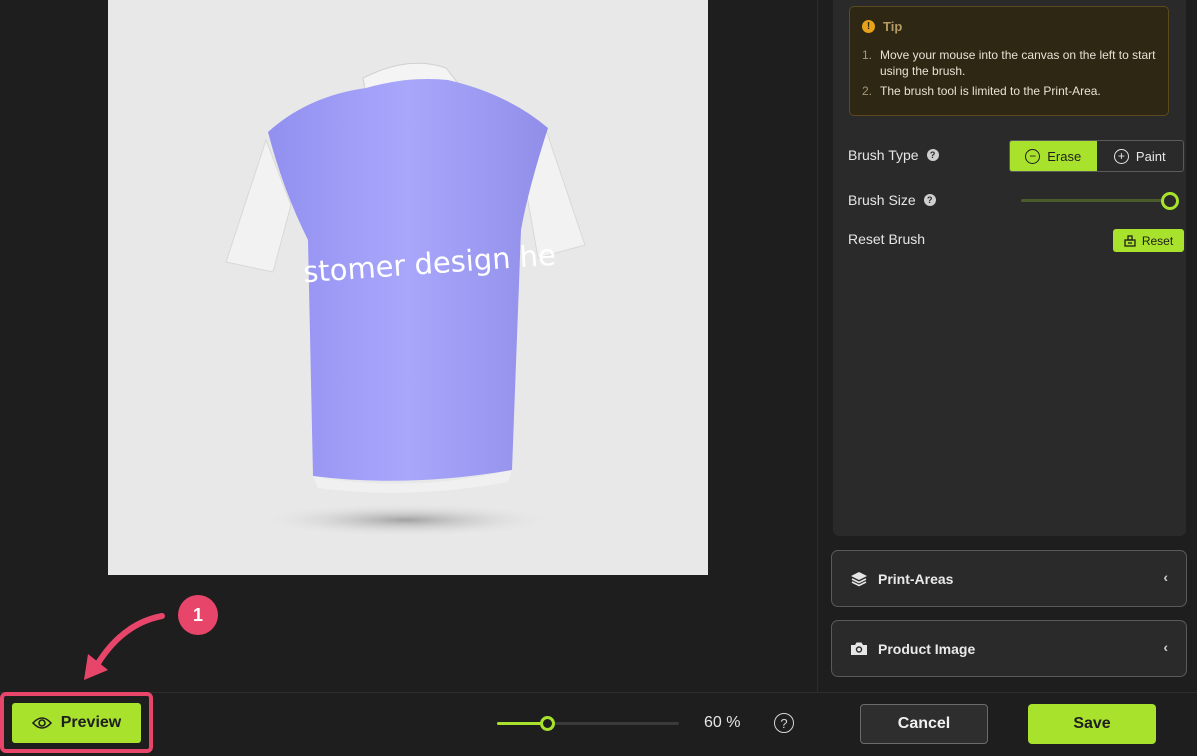  Describe the element at coordinates (198, 615) in the screenshot. I see `step-badge: 1` at that location.